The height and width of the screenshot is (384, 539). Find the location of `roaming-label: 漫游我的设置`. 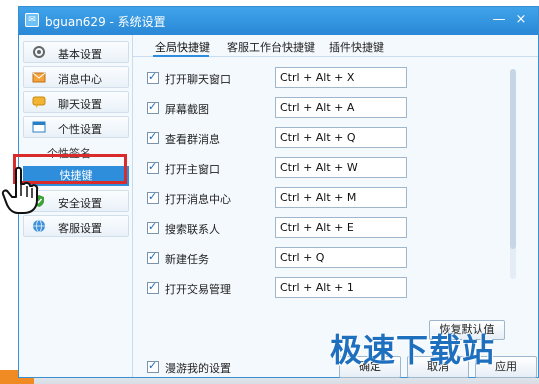

roaming-label: 漫游我的设置 is located at coordinates (198, 368).